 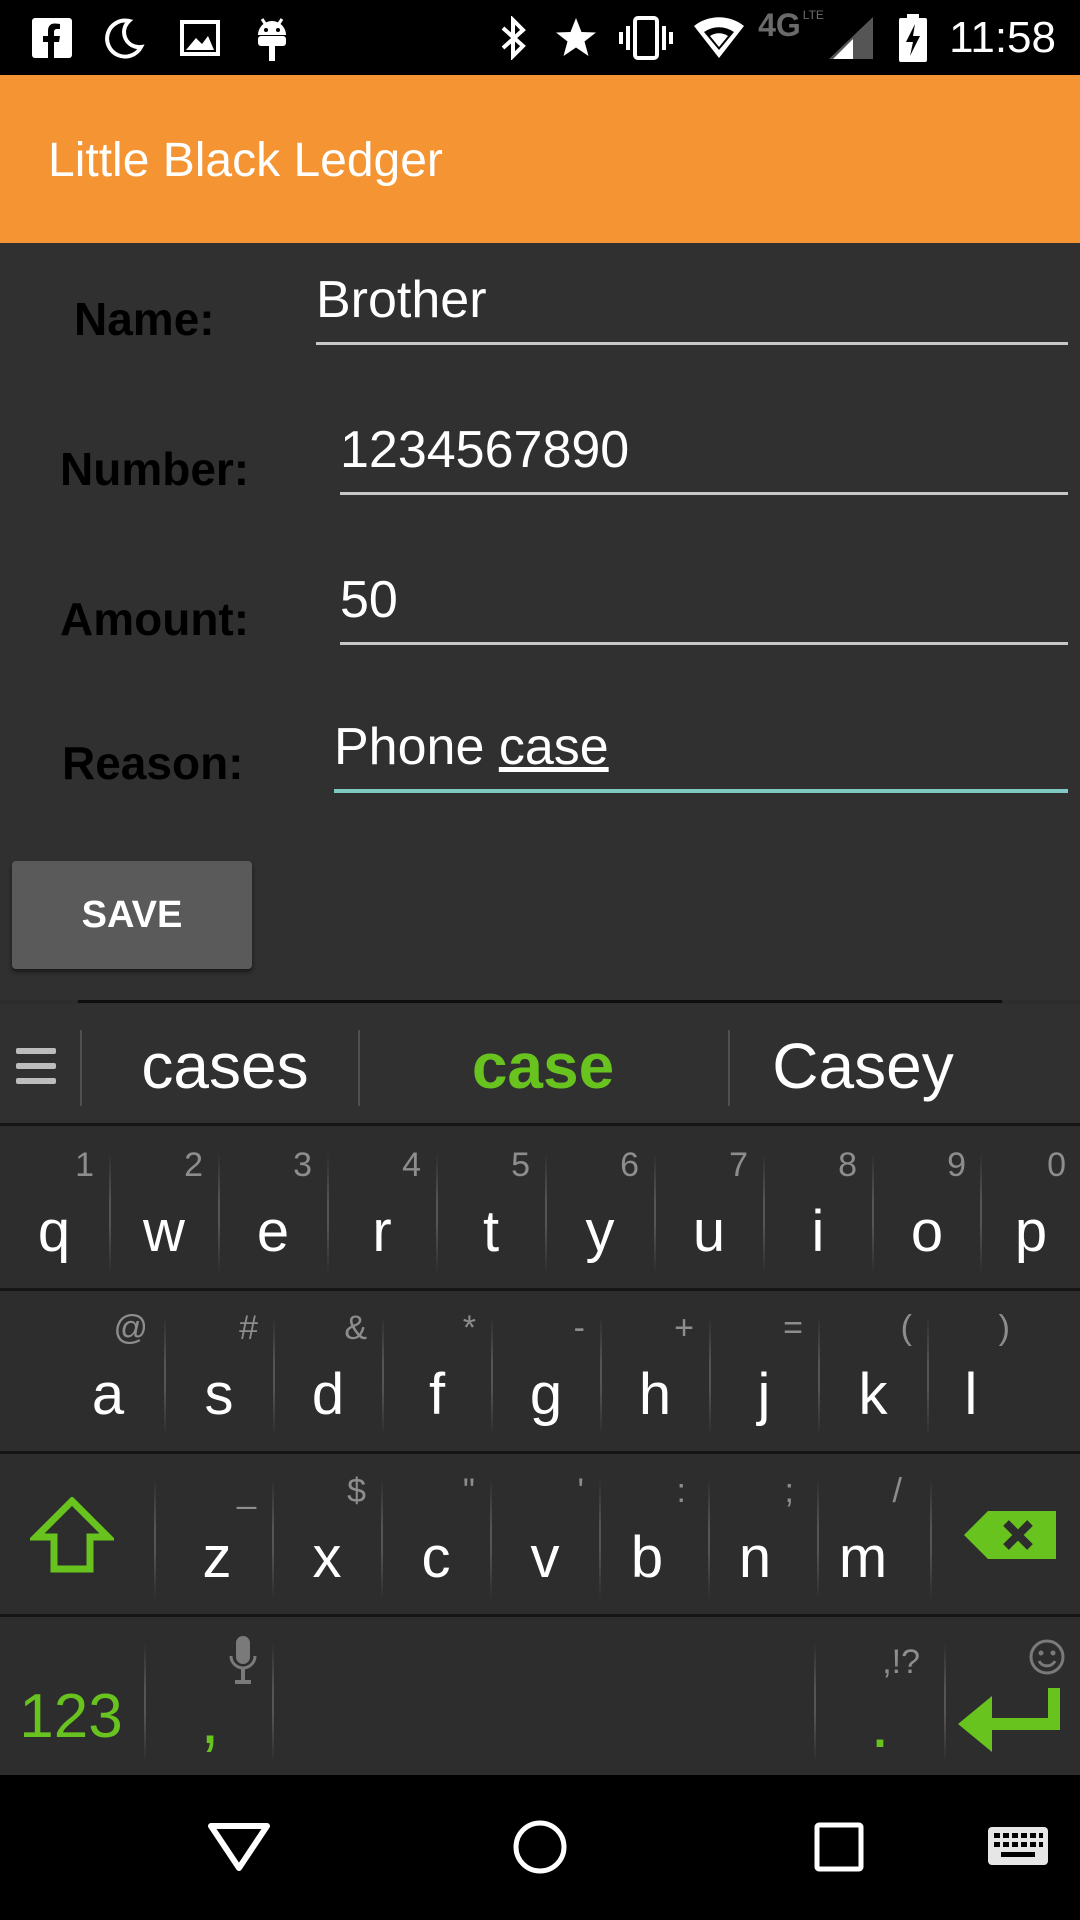 What do you see at coordinates (72, 1535) in the screenshot?
I see `shift-icon` at bounding box center [72, 1535].